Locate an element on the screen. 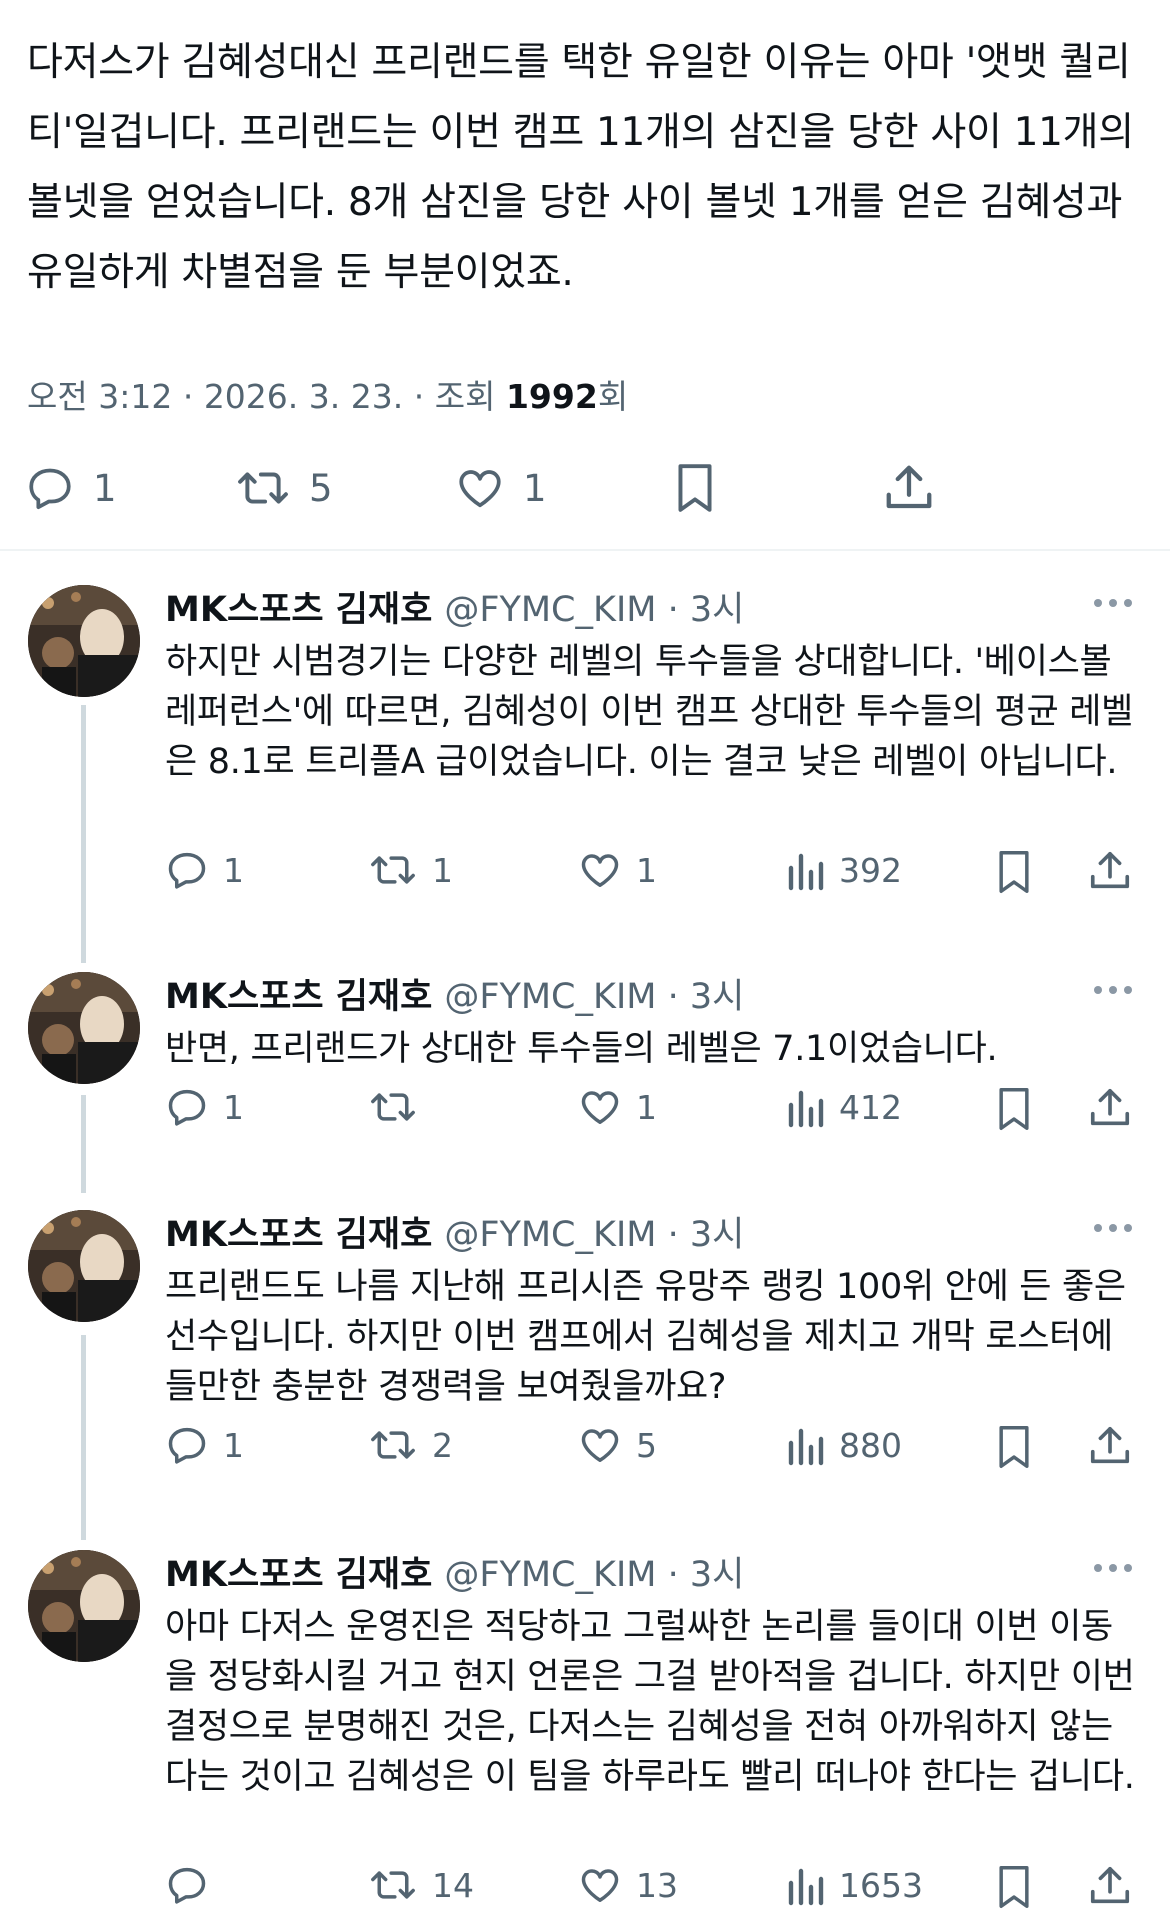  views-button: 1653 is located at coordinates (854, 1885).